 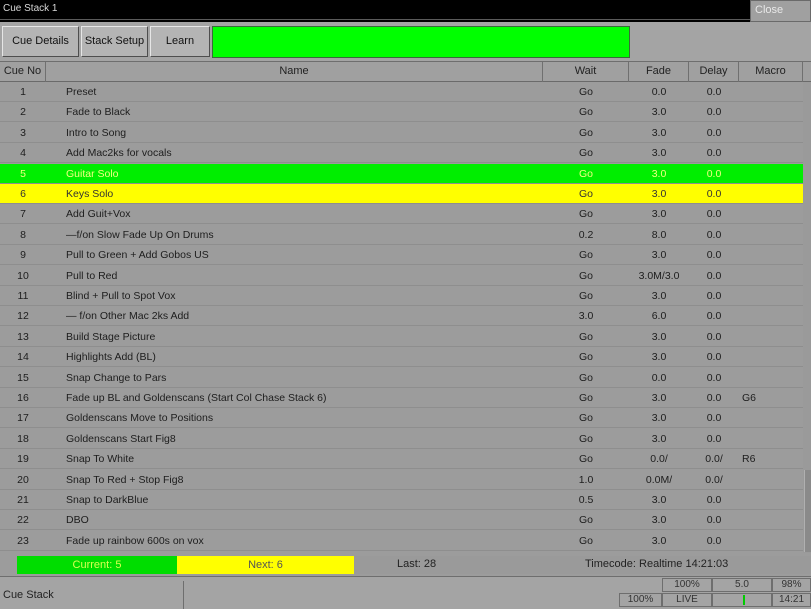 I want to click on cue-name-cell: DBO, so click(x=77, y=520).